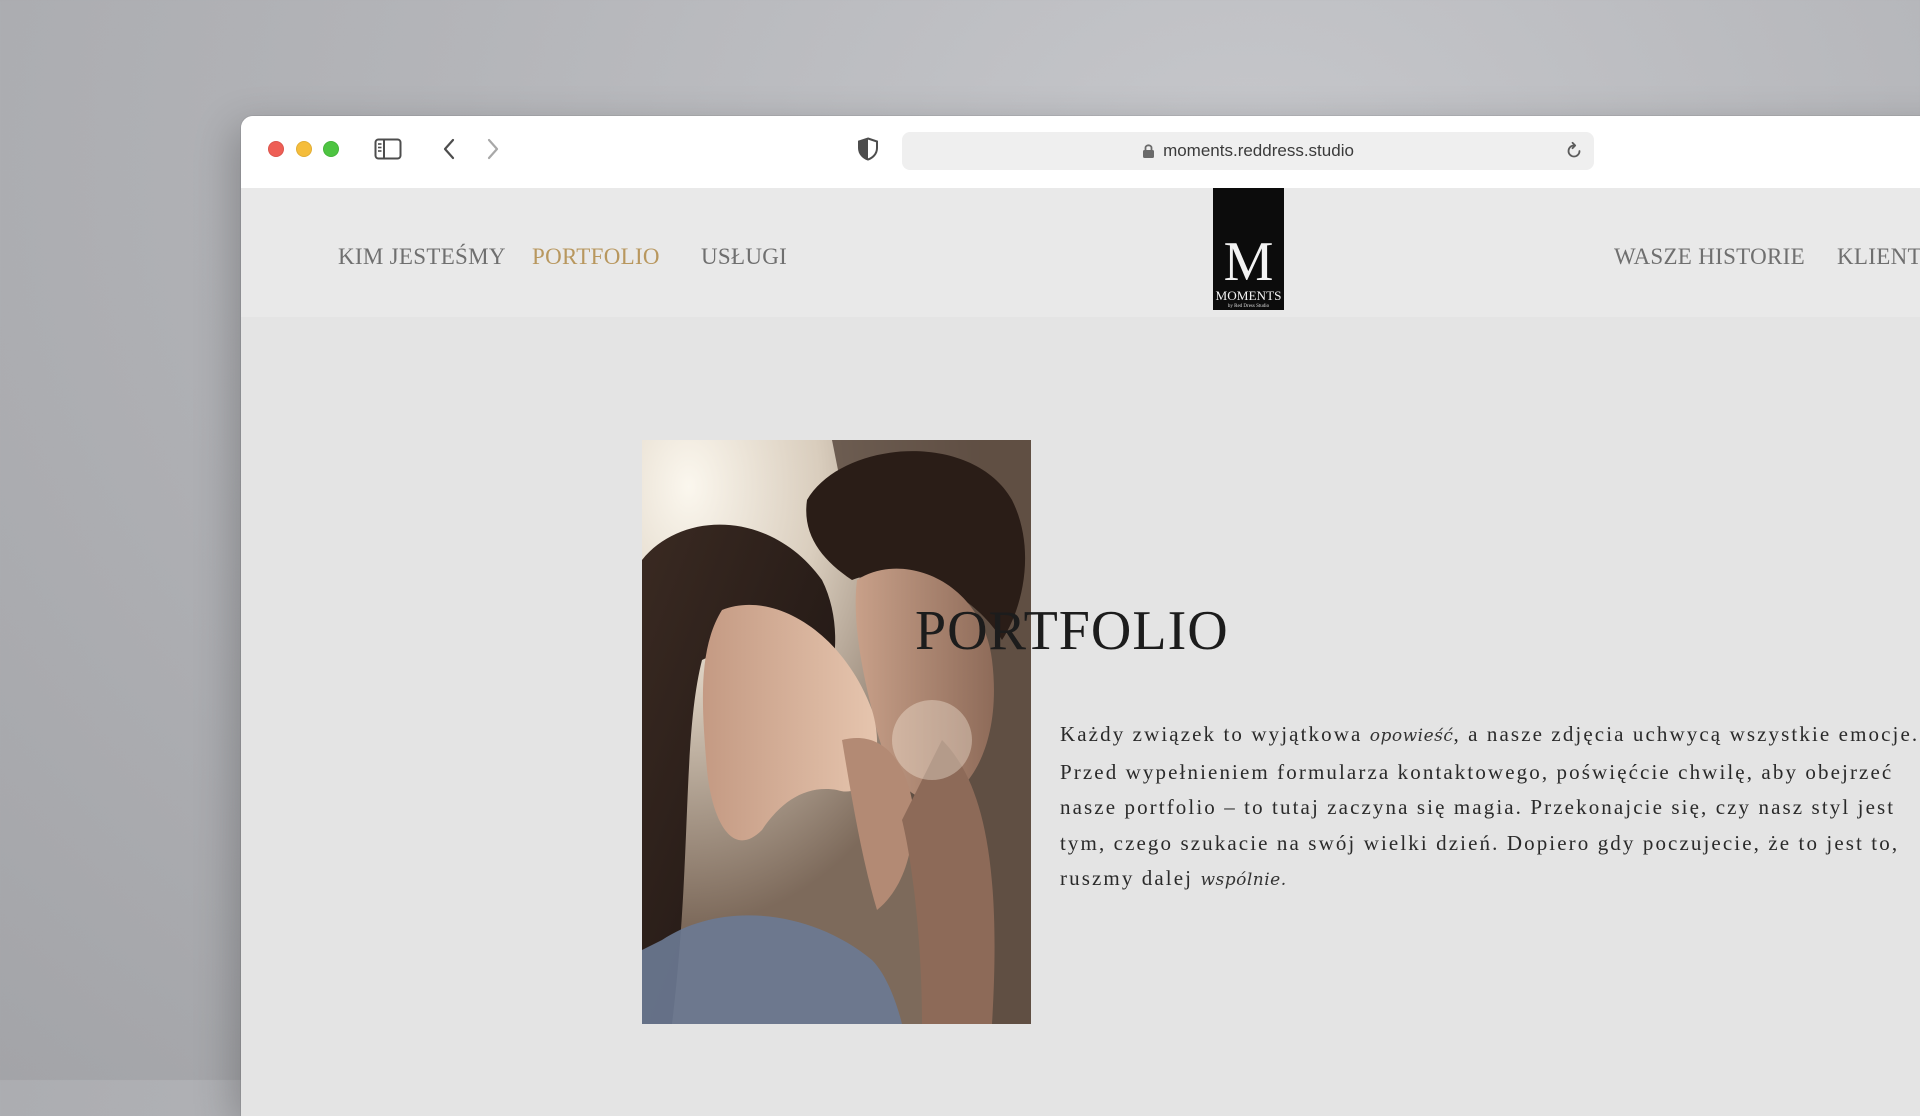  Describe the element at coordinates (1411, 736) in the screenshot. I see `intro-script-word: opowieść` at that location.